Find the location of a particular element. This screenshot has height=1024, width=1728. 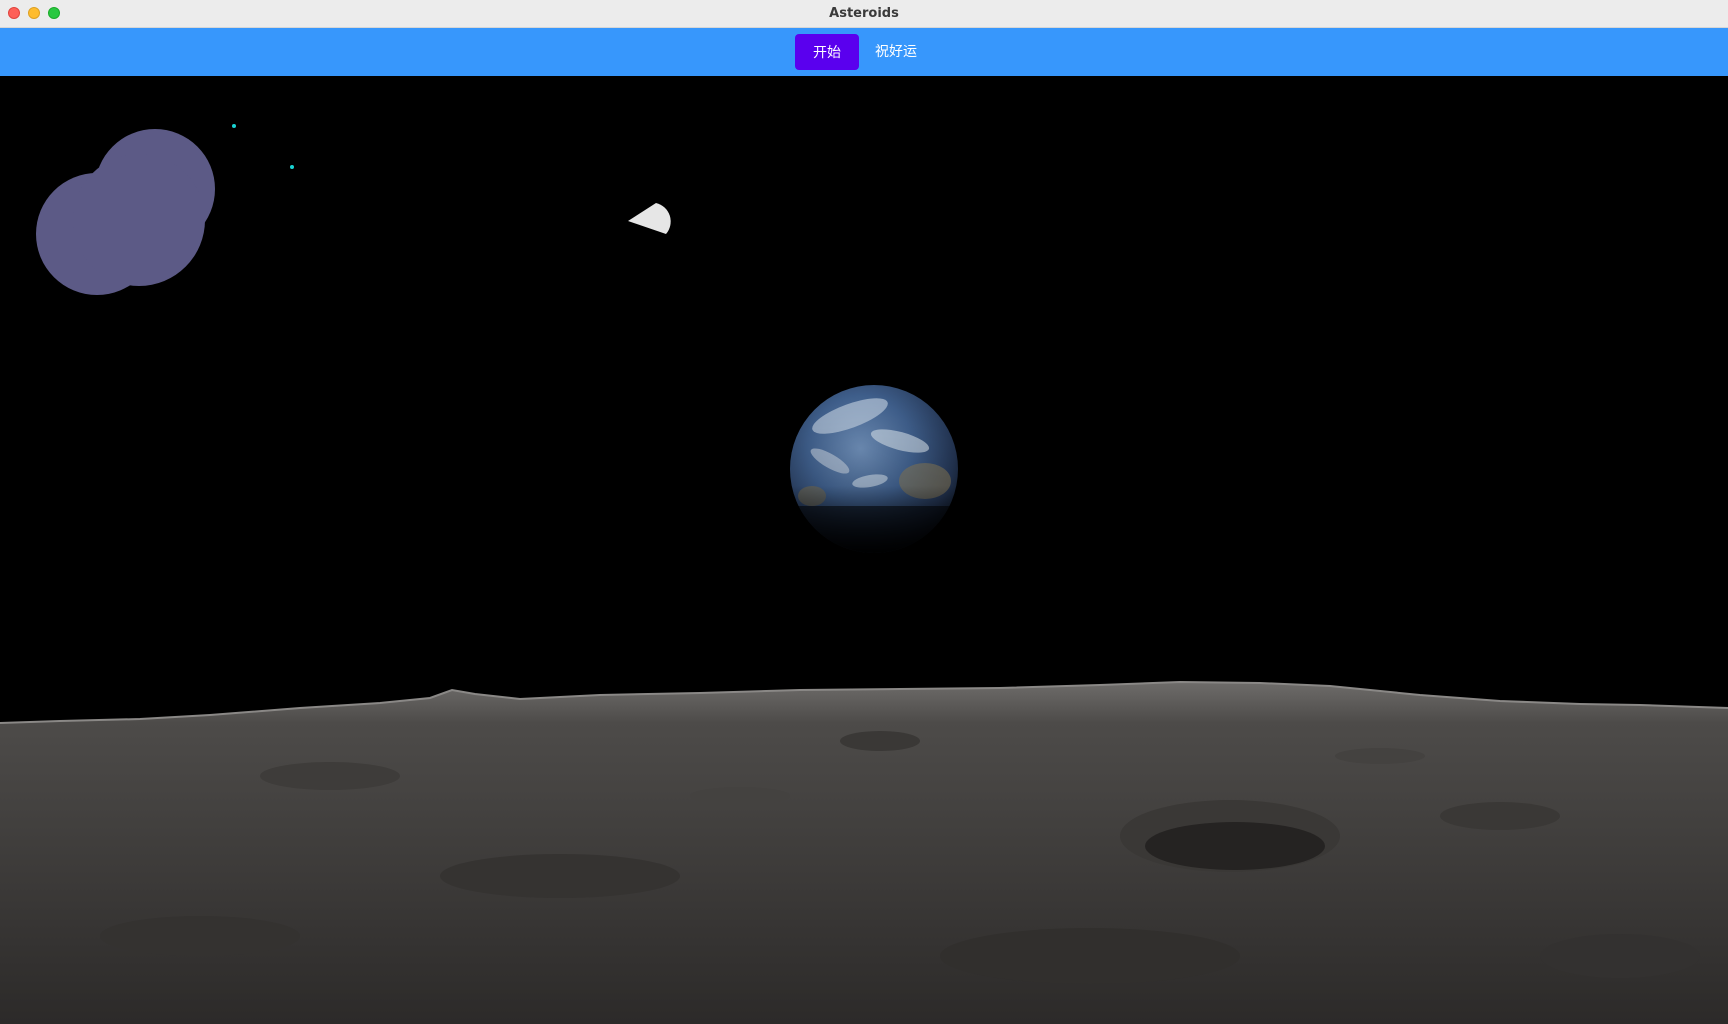

window-title: Asteroids is located at coordinates (864, 13).